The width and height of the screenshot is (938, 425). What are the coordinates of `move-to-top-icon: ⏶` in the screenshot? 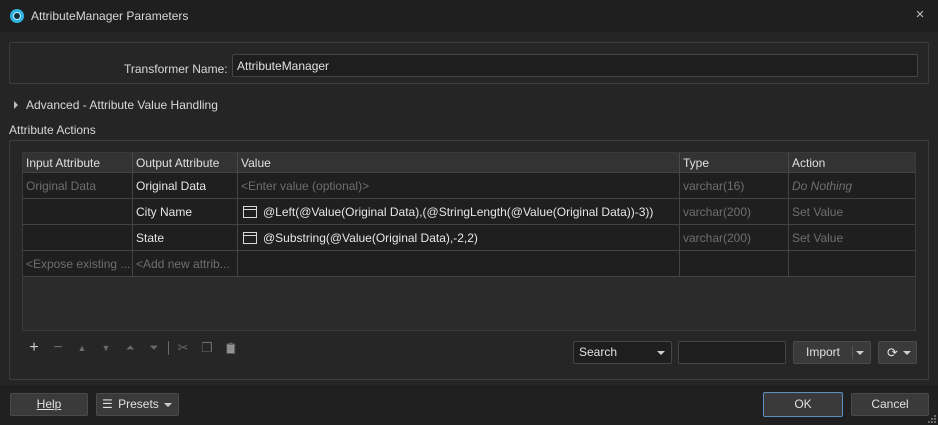 It's located at (130, 348).